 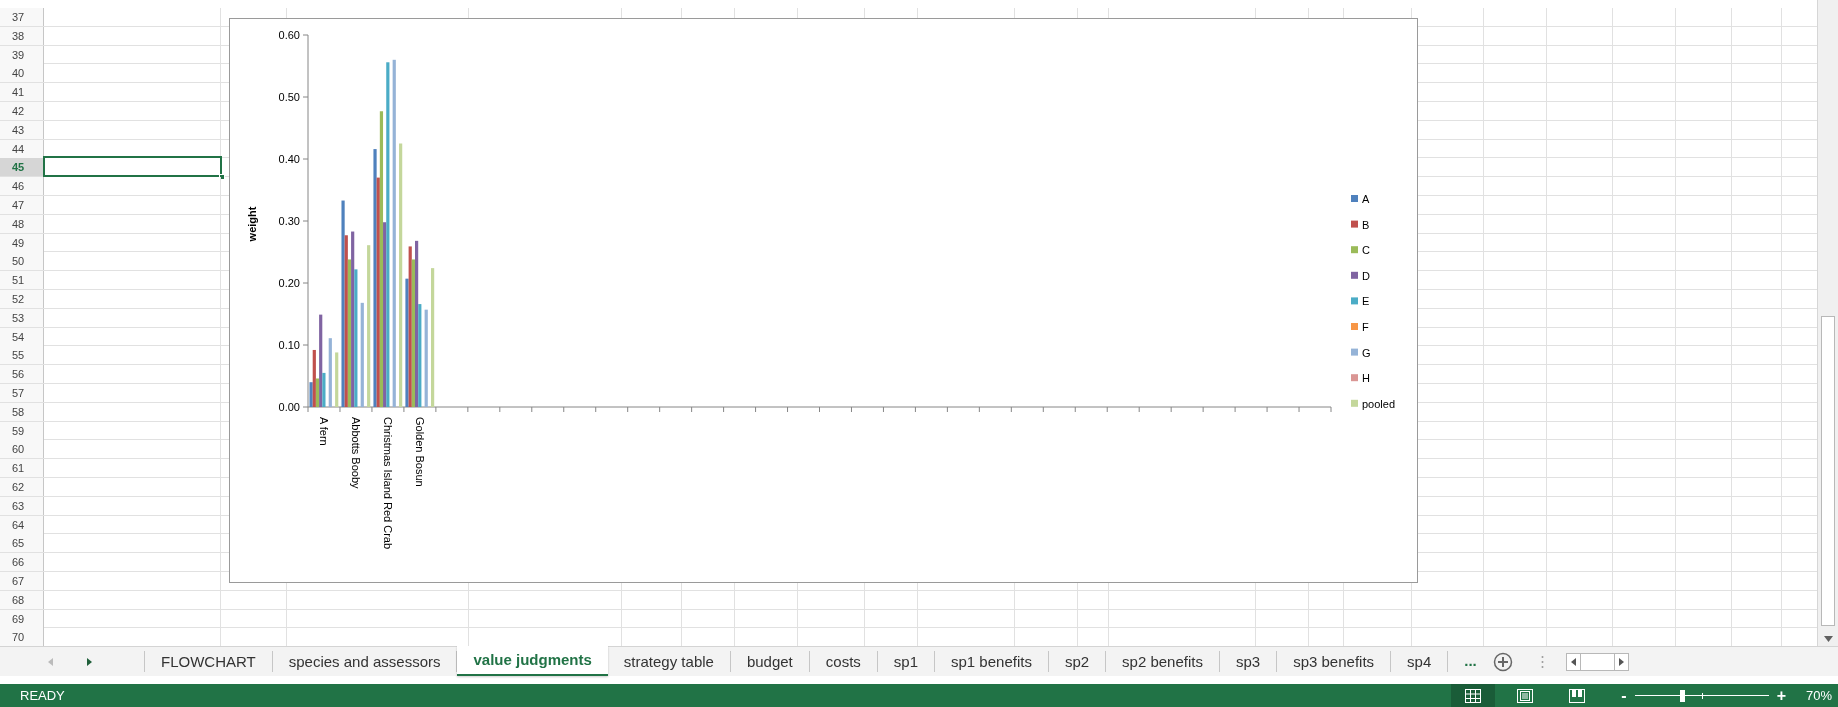 What do you see at coordinates (22, 468) in the screenshot?
I see `row-header: 61` at bounding box center [22, 468].